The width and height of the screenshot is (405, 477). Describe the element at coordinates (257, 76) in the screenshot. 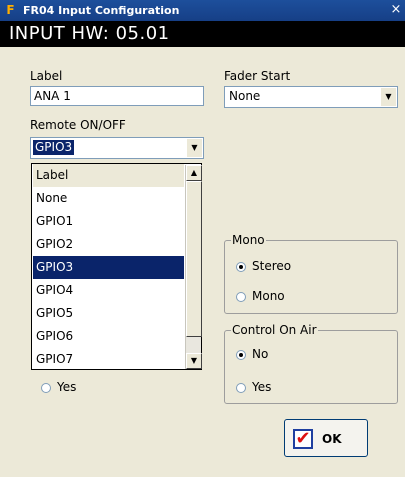

I see `fader-start-label: Fader Start` at that location.